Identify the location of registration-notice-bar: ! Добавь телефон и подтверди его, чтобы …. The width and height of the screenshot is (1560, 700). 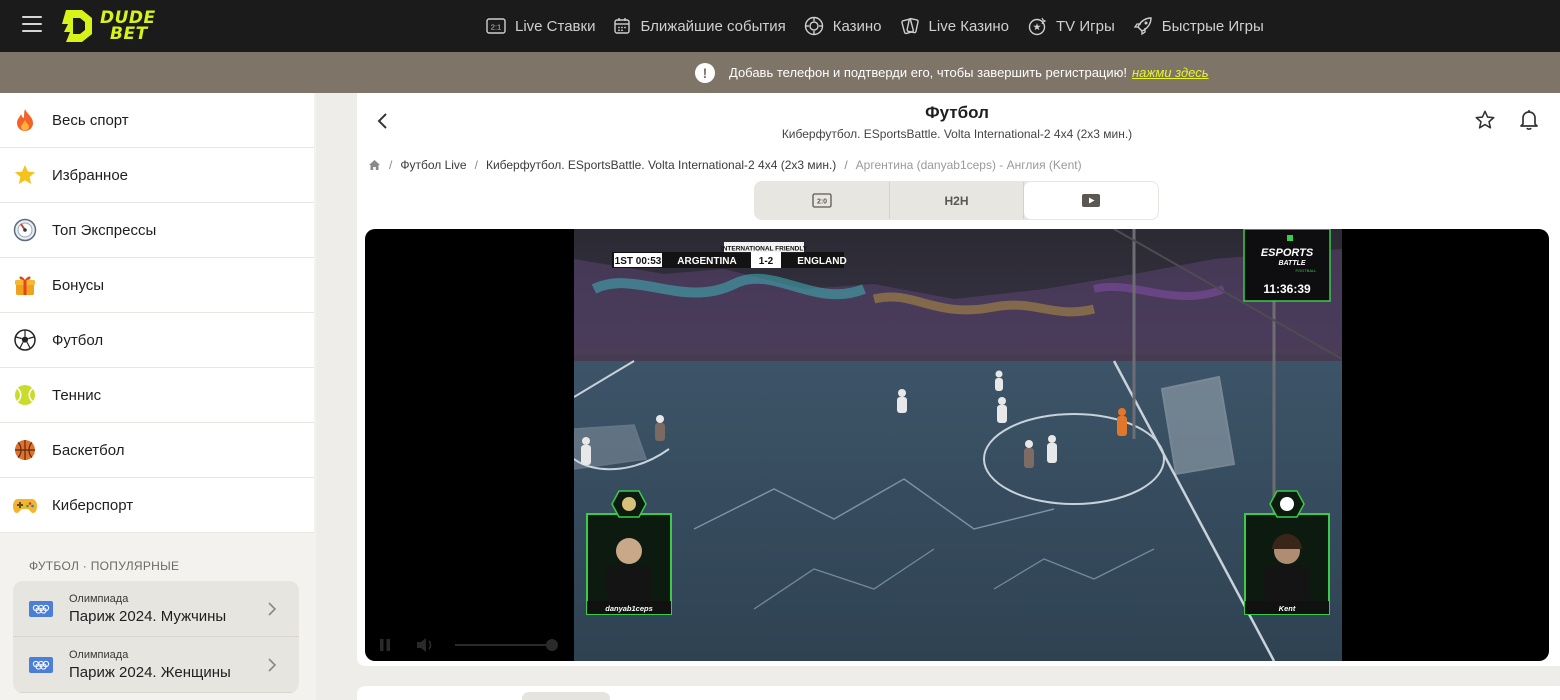
(780, 72).